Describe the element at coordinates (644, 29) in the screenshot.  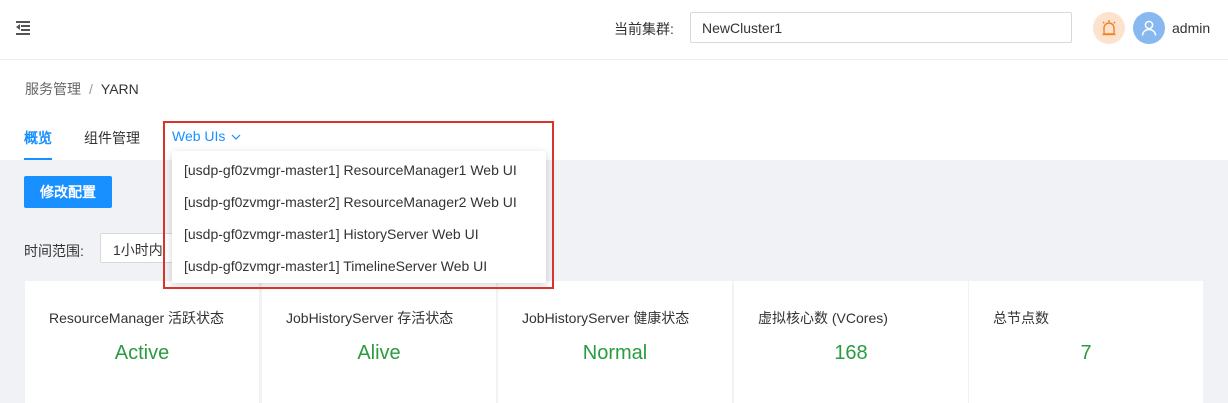
I see `cluster-label: 当前集群:` at that location.